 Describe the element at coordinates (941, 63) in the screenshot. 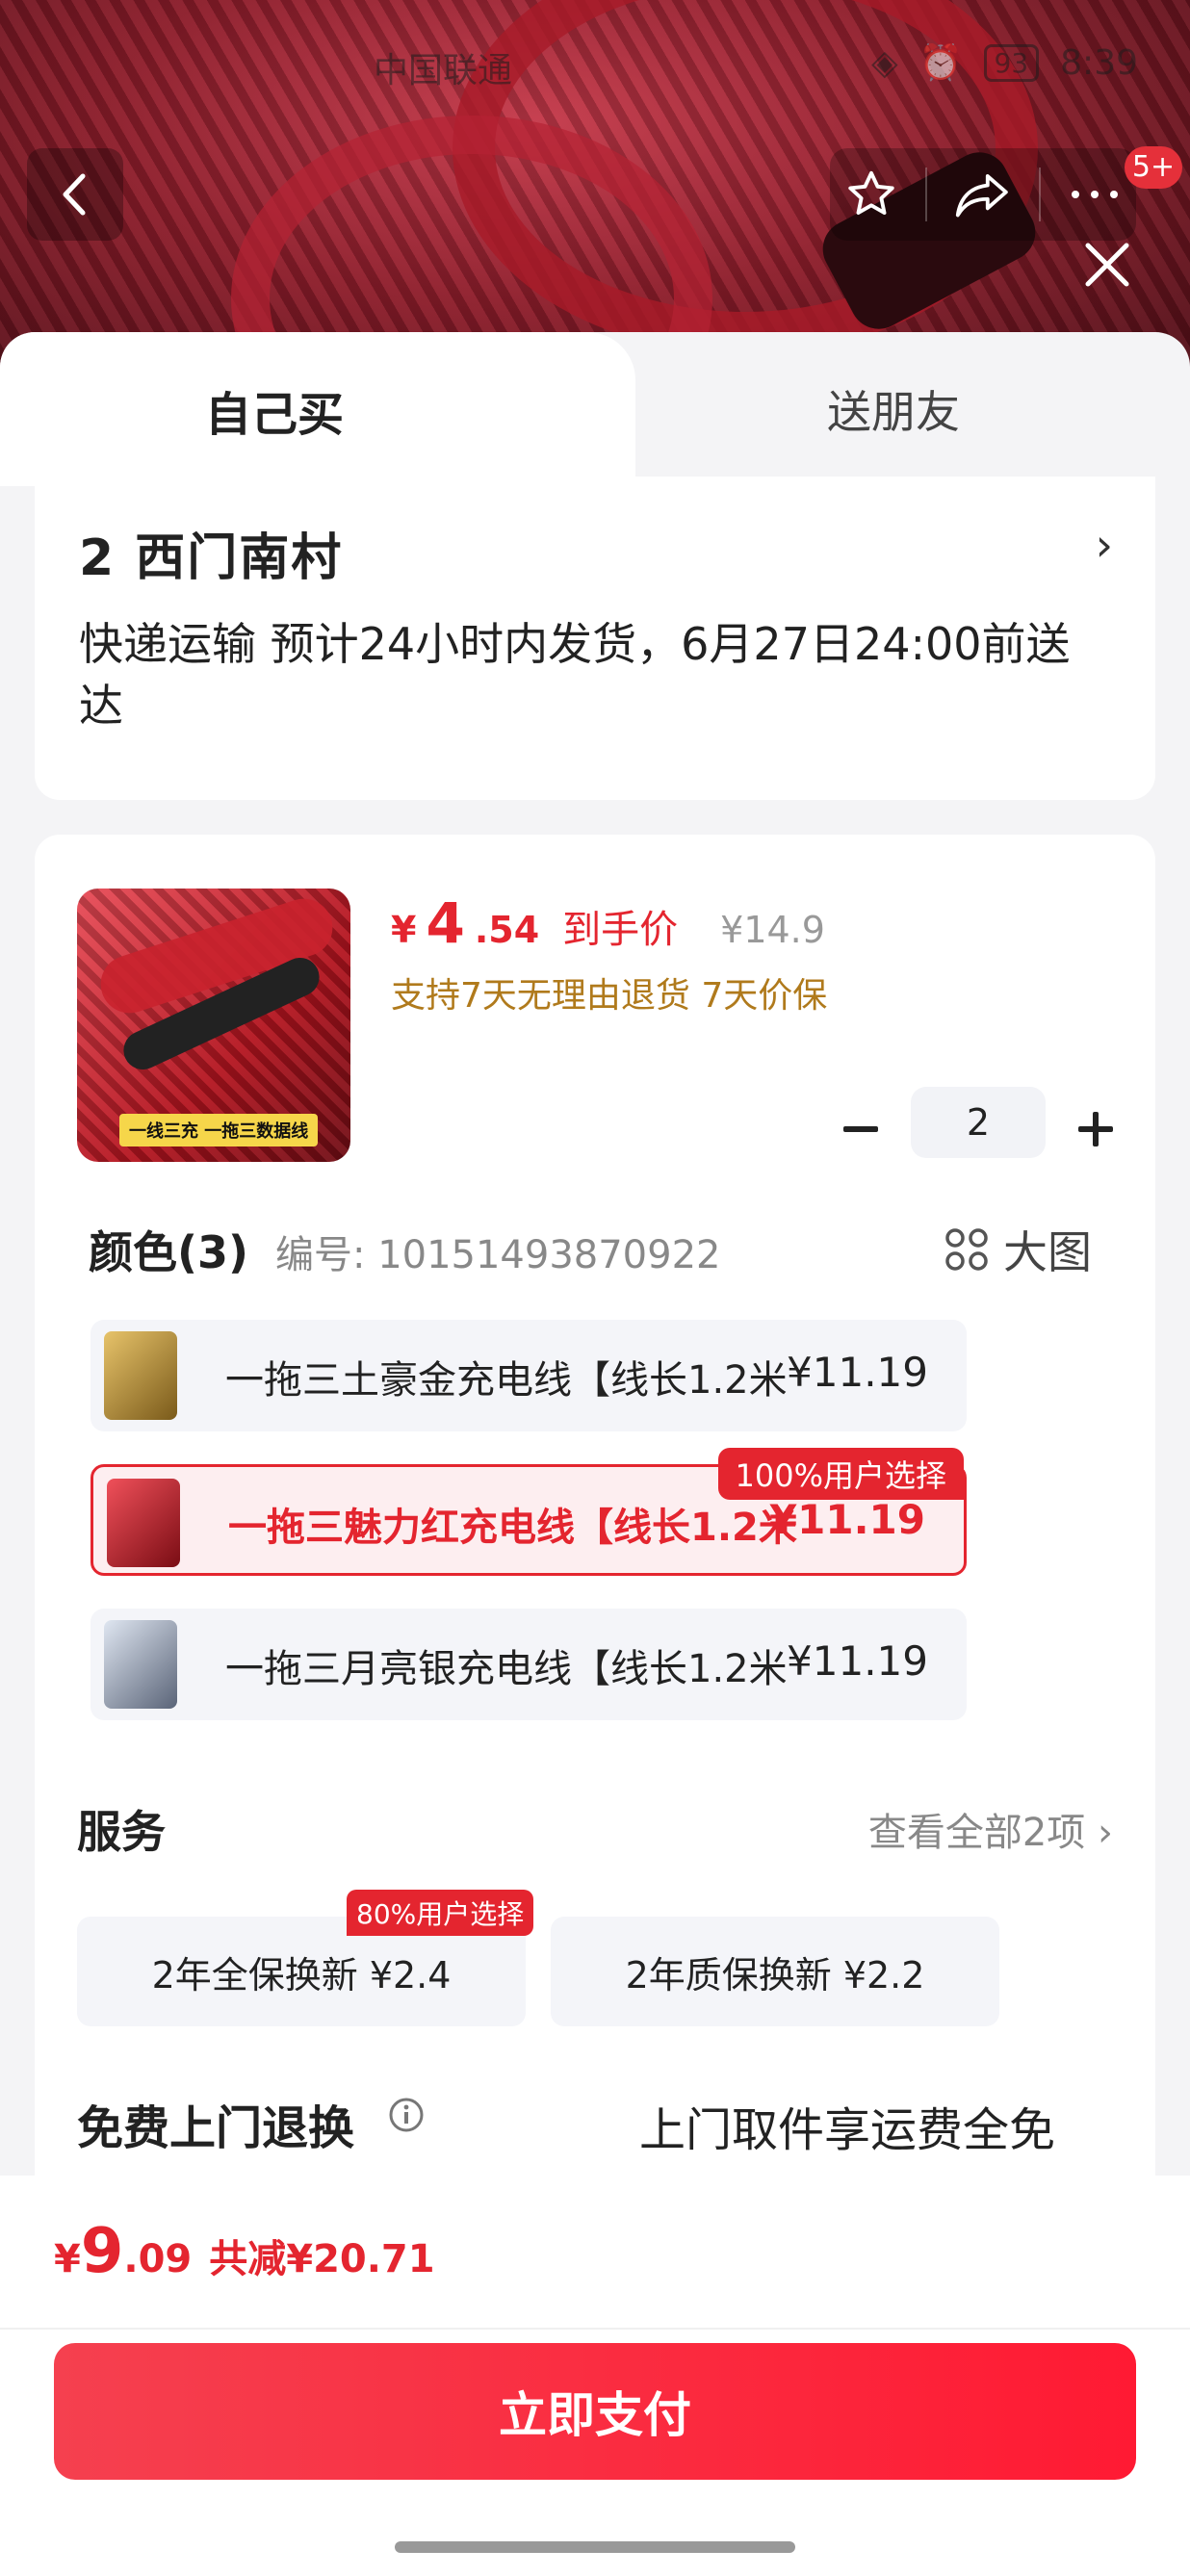

I see `alarm-icon: ⏰` at that location.